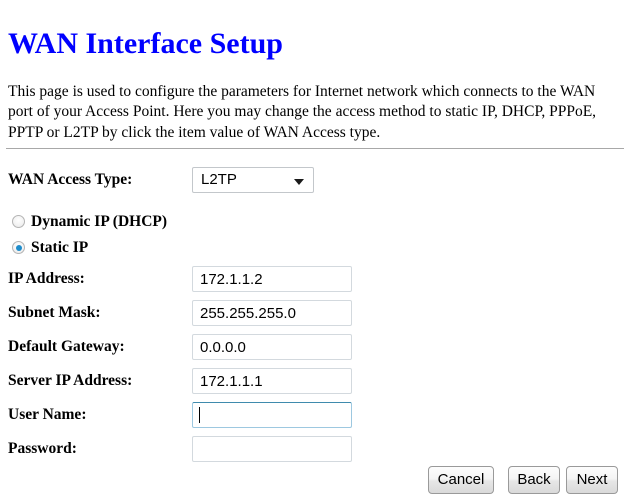 This screenshot has height=502, width=630. What do you see at coordinates (272, 381) in the screenshot?
I see `server-ip-address-input` at bounding box center [272, 381].